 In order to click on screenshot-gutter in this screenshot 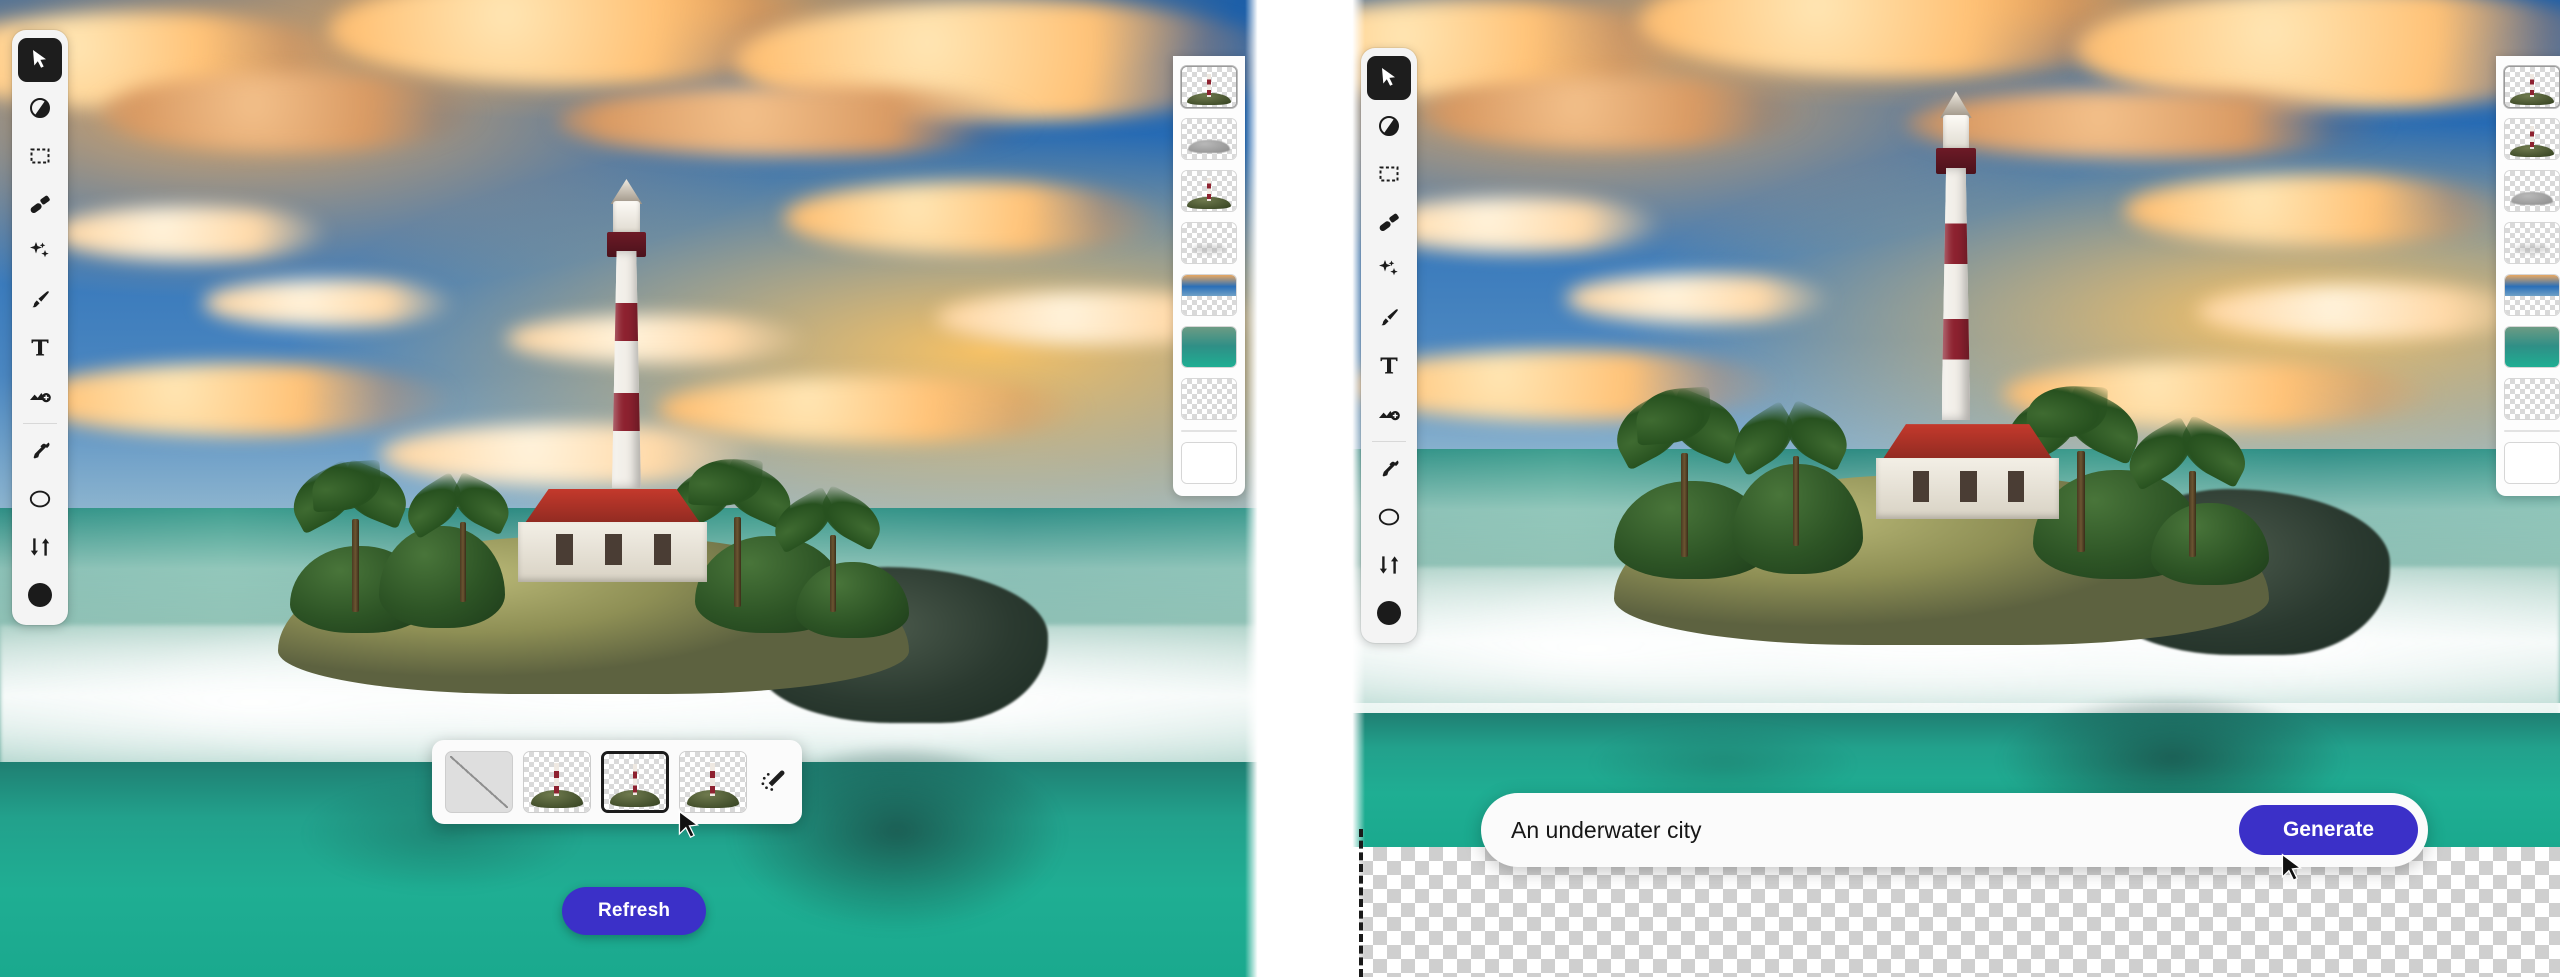, I will do `click(1305, 488)`.